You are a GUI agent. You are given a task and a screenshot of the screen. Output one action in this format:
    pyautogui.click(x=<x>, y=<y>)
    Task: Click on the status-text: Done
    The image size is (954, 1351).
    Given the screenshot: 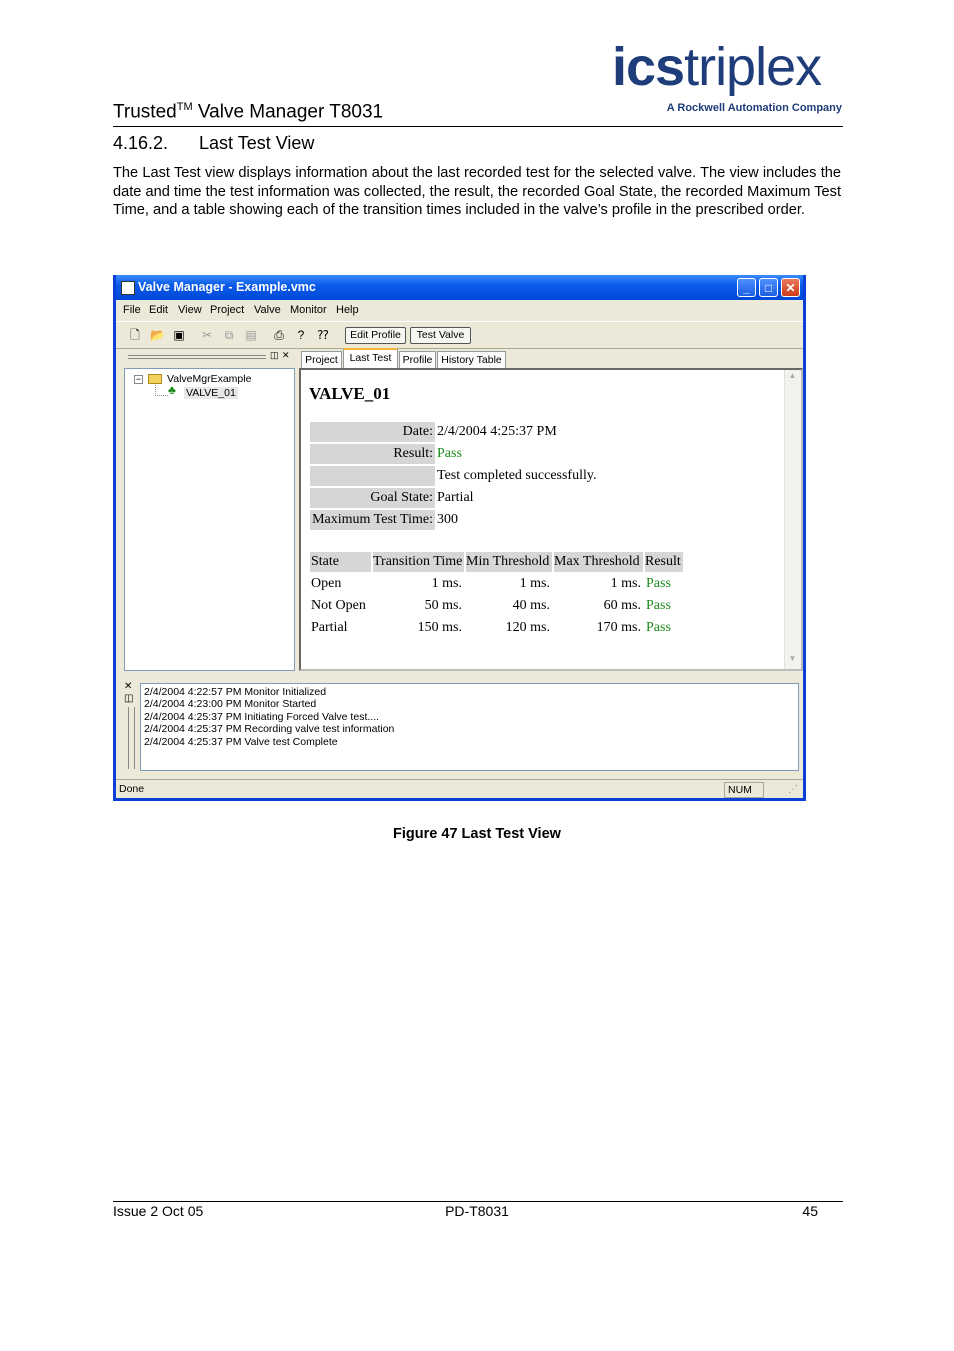 What is the action you would take?
    pyautogui.click(x=132, y=789)
    